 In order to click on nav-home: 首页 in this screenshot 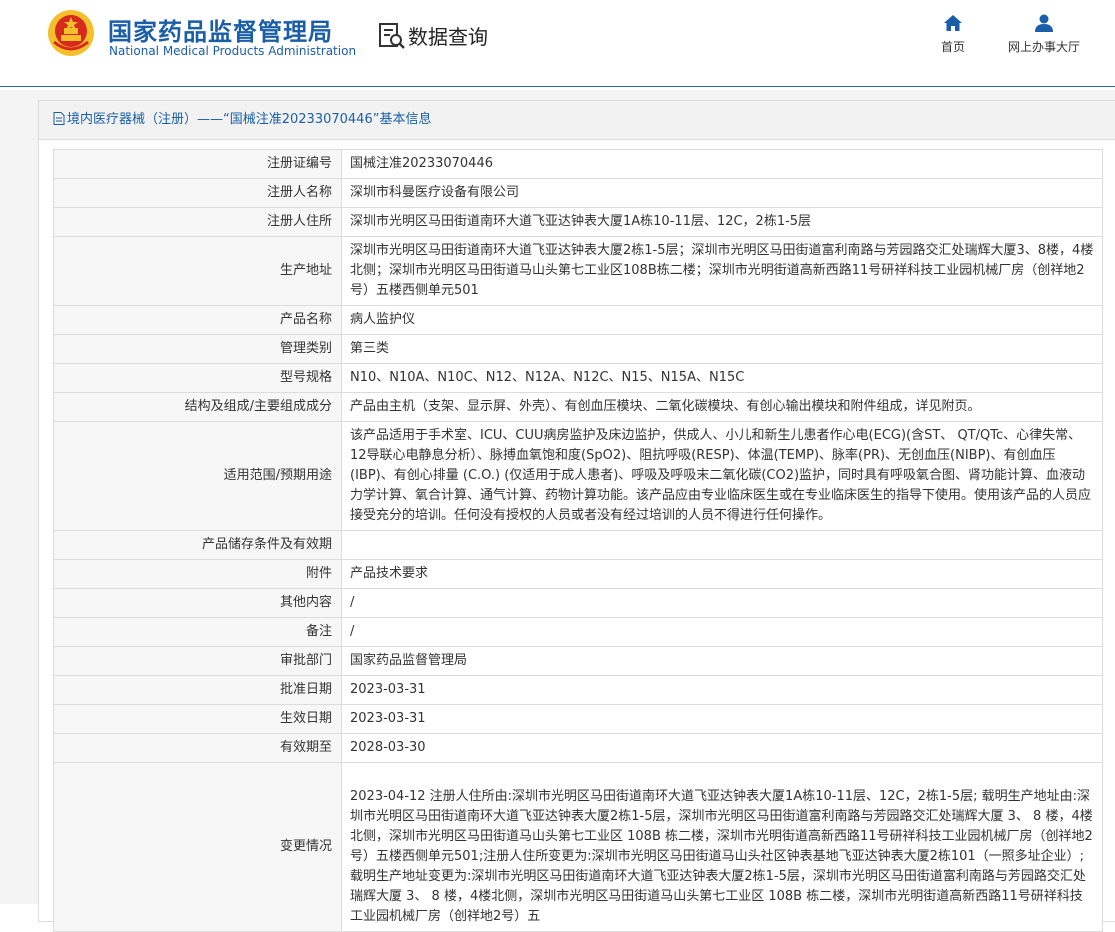, I will do `click(953, 34)`.